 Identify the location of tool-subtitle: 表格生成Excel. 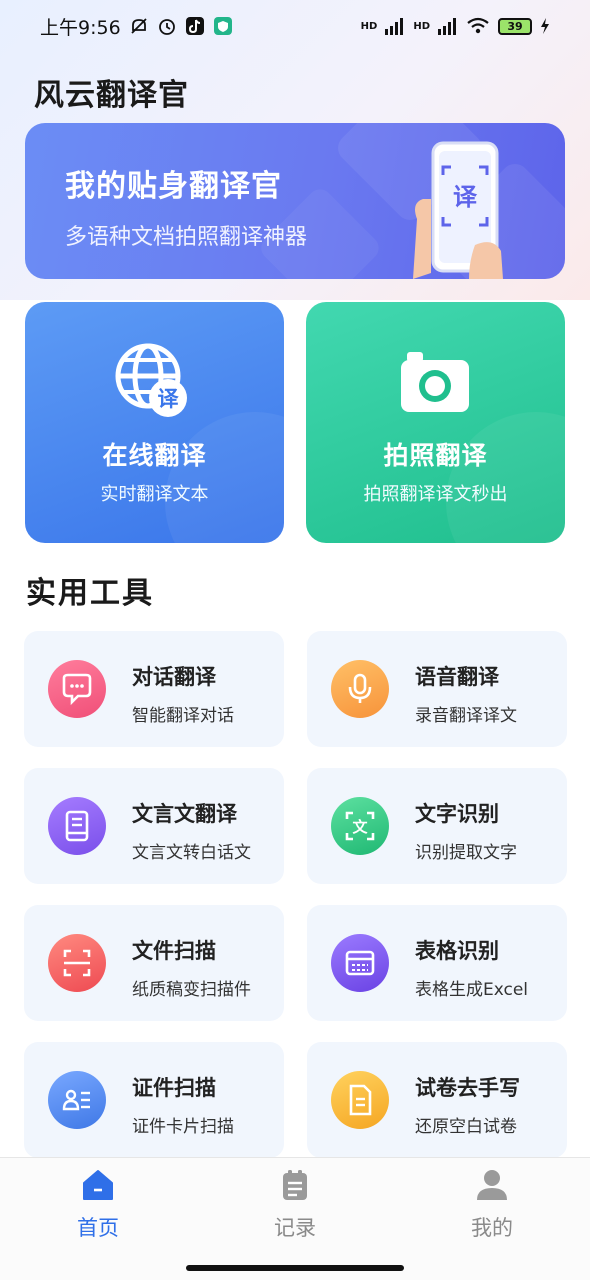
(472, 990).